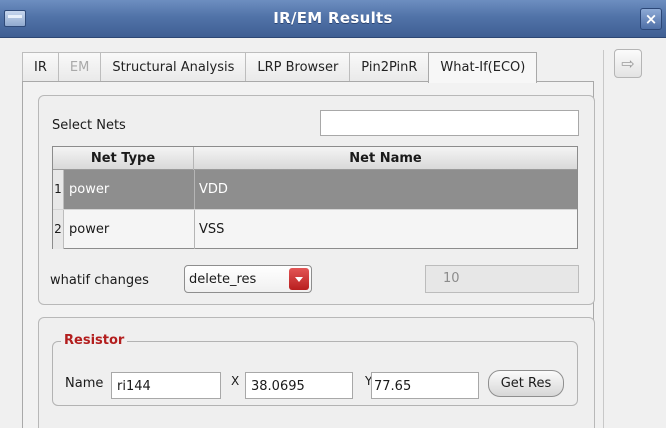  What do you see at coordinates (449, 123) in the screenshot?
I see `select-nets-input` at bounding box center [449, 123].